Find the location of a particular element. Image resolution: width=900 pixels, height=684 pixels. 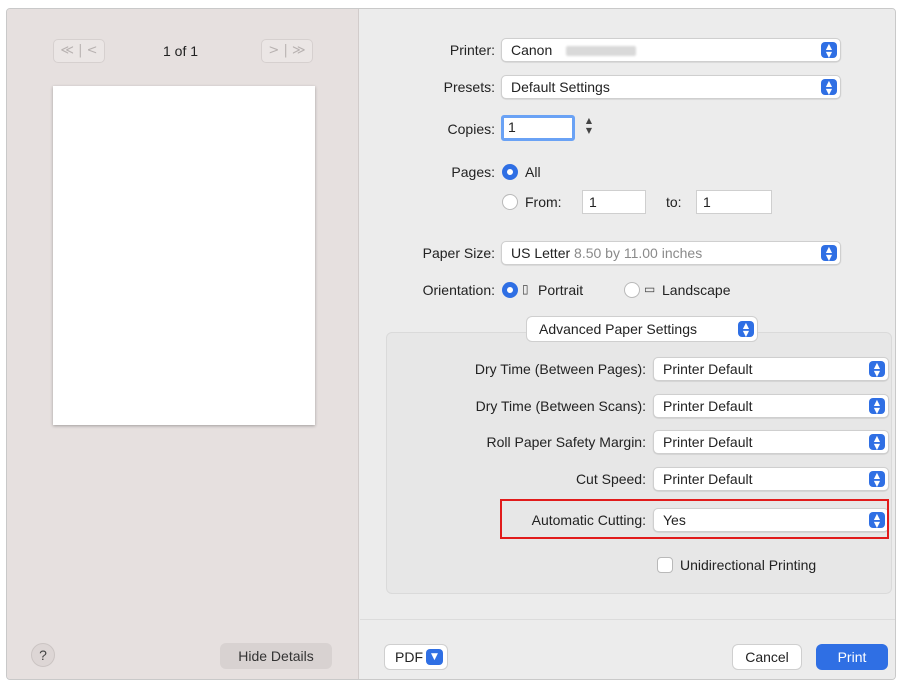

print-button: Print is located at coordinates (852, 657).